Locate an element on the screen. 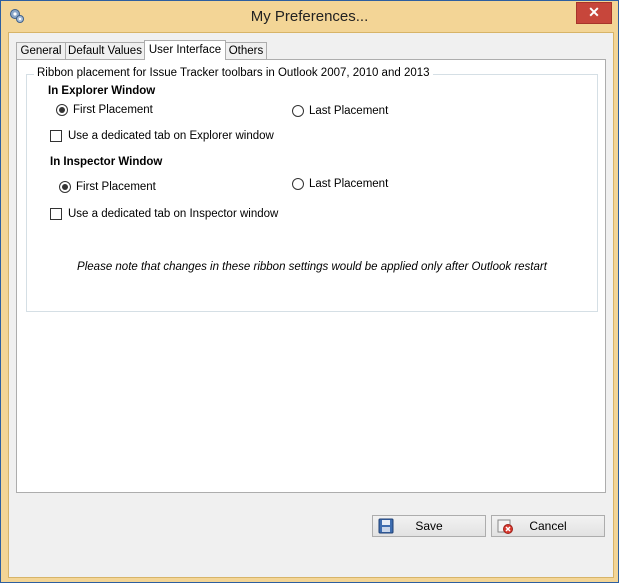 This screenshot has width=619, height=583. title-bar: My Preferences... ✕ is located at coordinates (309, 16).